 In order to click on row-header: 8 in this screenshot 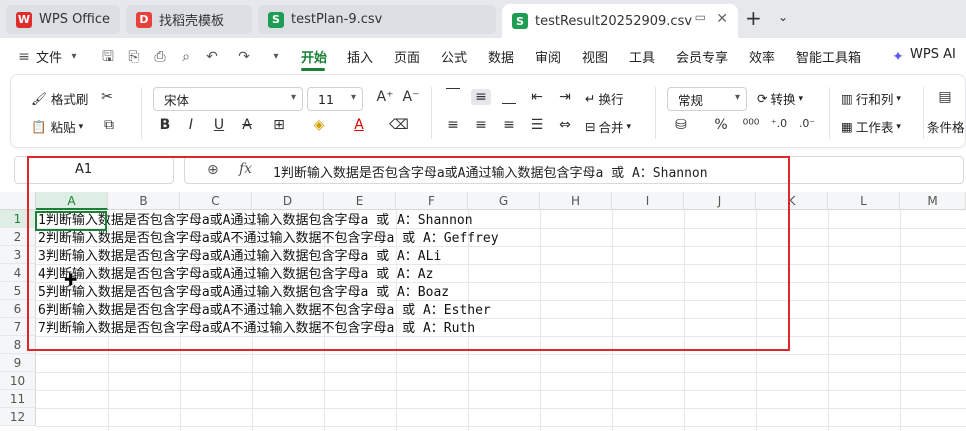, I will do `click(18, 345)`.